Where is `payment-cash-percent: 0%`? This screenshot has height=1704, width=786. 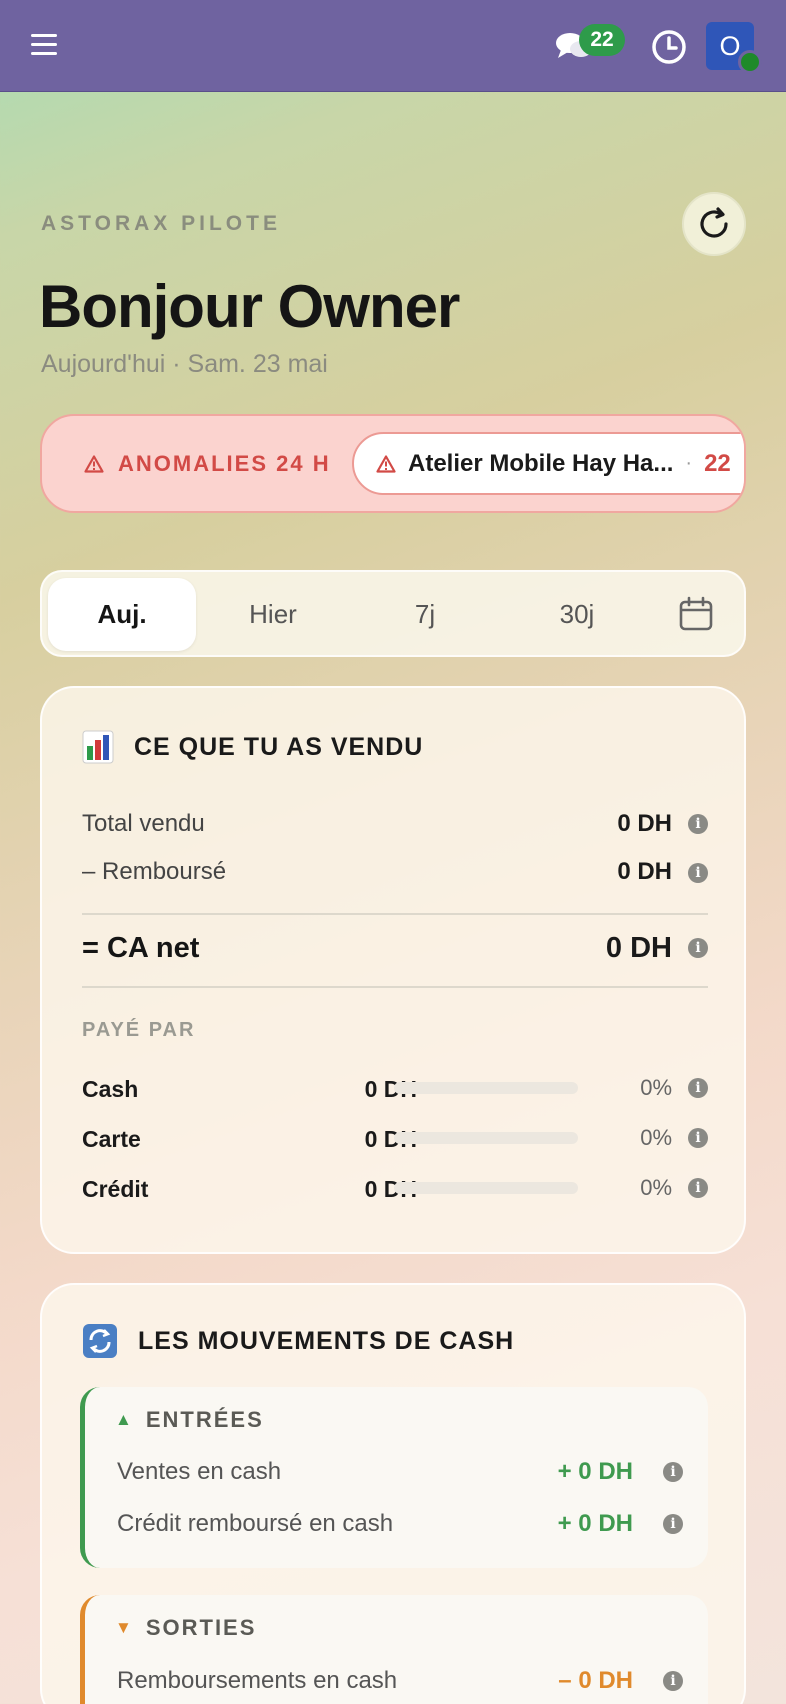 payment-cash-percent: 0% is located at coordinates (656, 1087).